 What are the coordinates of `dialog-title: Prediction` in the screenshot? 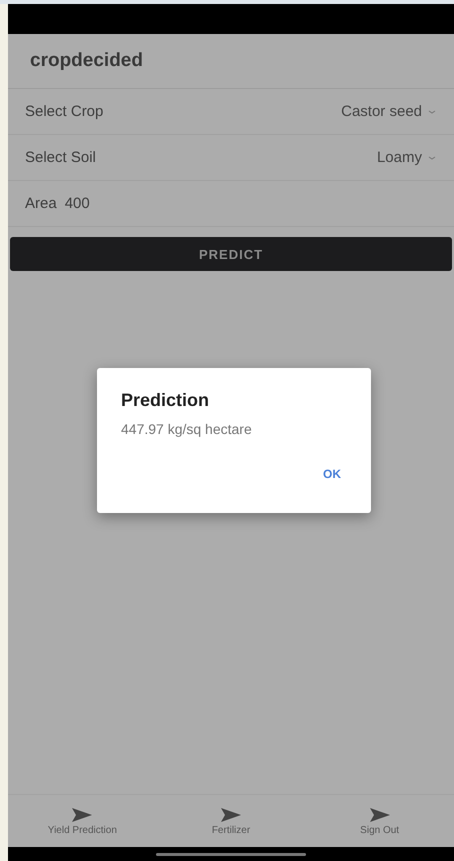 It's located at (165, 400).